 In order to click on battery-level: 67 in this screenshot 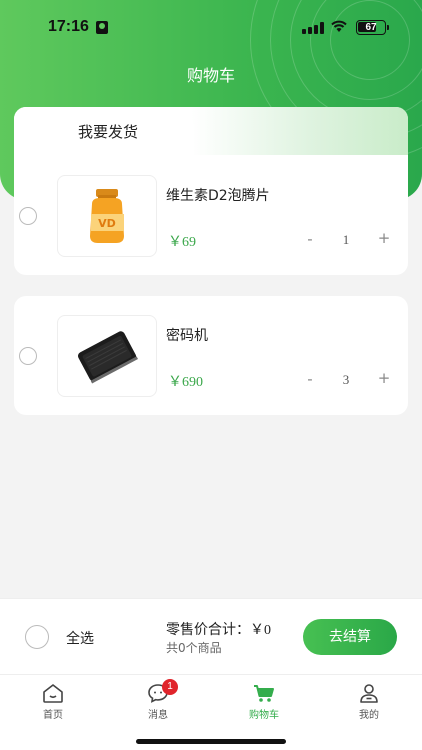, I will do `click(371, 27)`.